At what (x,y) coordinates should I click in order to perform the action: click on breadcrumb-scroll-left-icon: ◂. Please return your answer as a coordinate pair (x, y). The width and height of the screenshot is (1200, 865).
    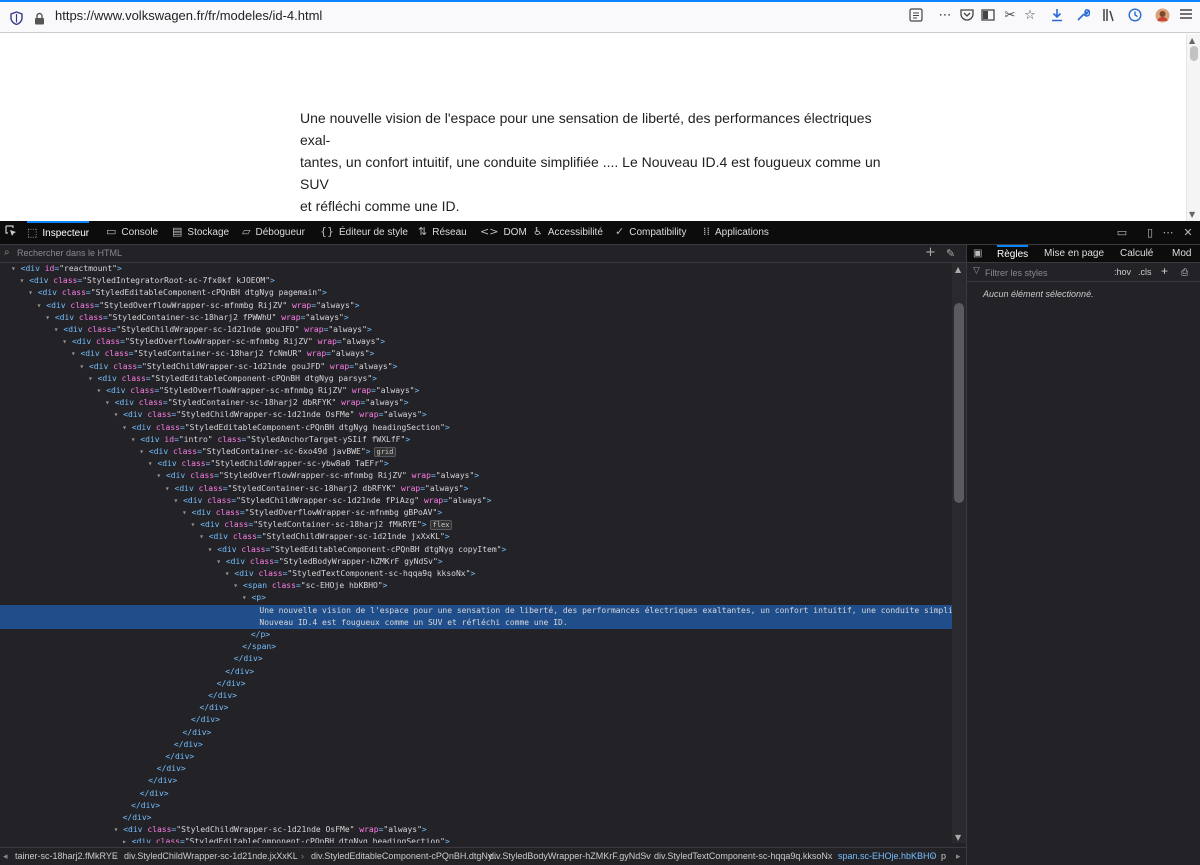
    Looking at the image, I should click on (5, 856).